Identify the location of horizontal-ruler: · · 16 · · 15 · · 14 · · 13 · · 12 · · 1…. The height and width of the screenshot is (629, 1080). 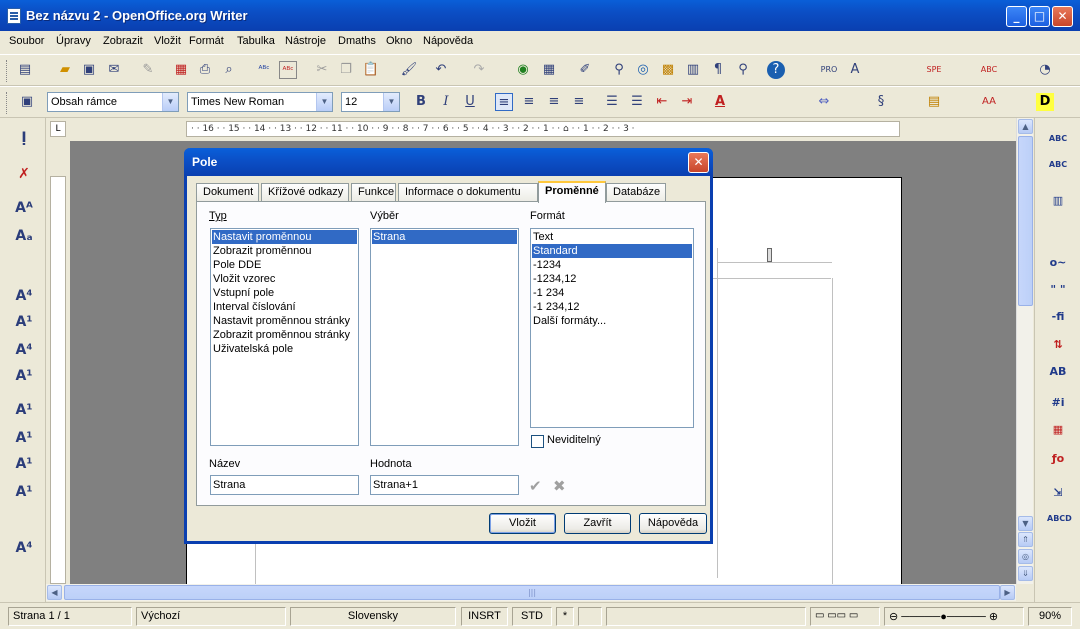
(543, 129).